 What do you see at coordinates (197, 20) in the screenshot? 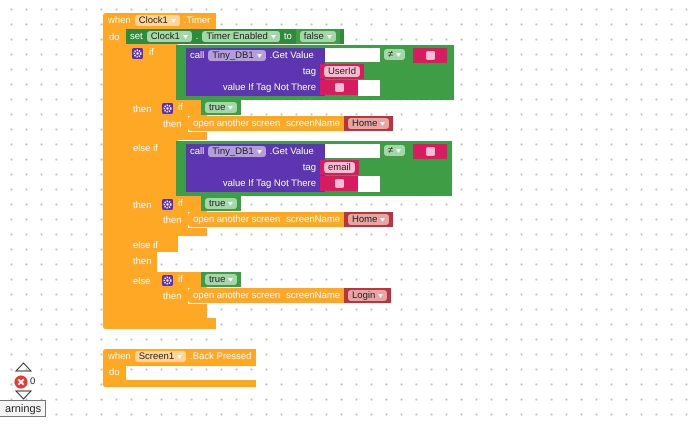
I see `event-name: .Timer` at bounding box center [197, 20].